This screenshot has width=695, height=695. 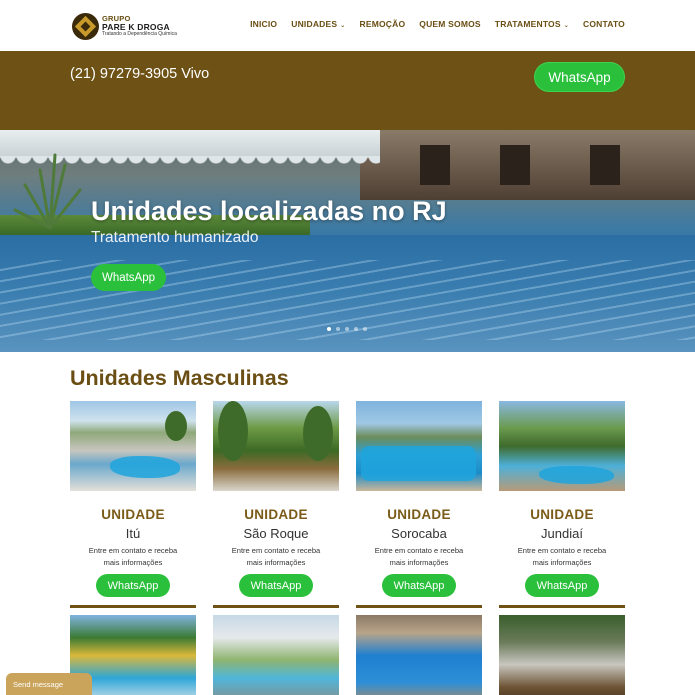 I want to click on phone-number: (21) 97279-3905 Vivo, so click(x=139, y=74).